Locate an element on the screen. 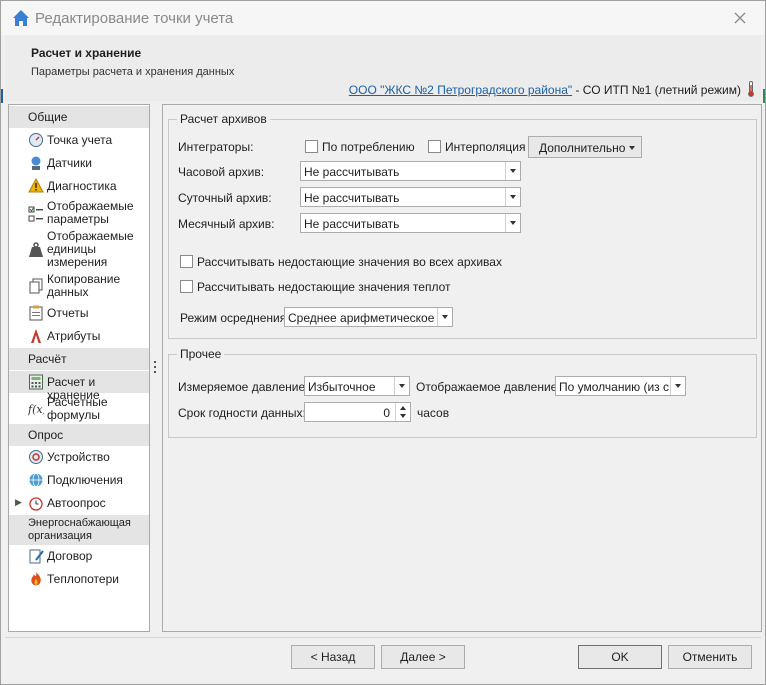 This screenshot has width=766, height=685. calc-missing-heatloss-label: Рассчитывать недостающие значения теплот is located at coordinates (324, 287).